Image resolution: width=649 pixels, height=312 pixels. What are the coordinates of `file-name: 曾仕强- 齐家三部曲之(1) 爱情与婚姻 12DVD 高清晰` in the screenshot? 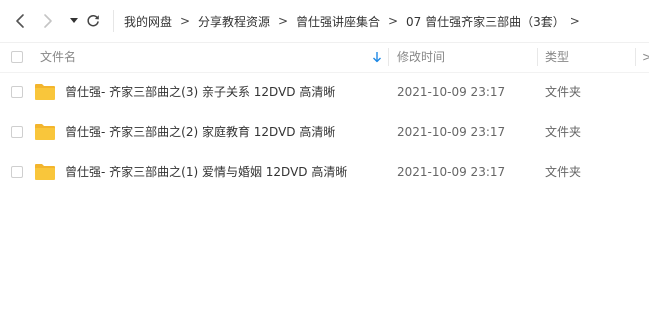 It's located at (206, 172).